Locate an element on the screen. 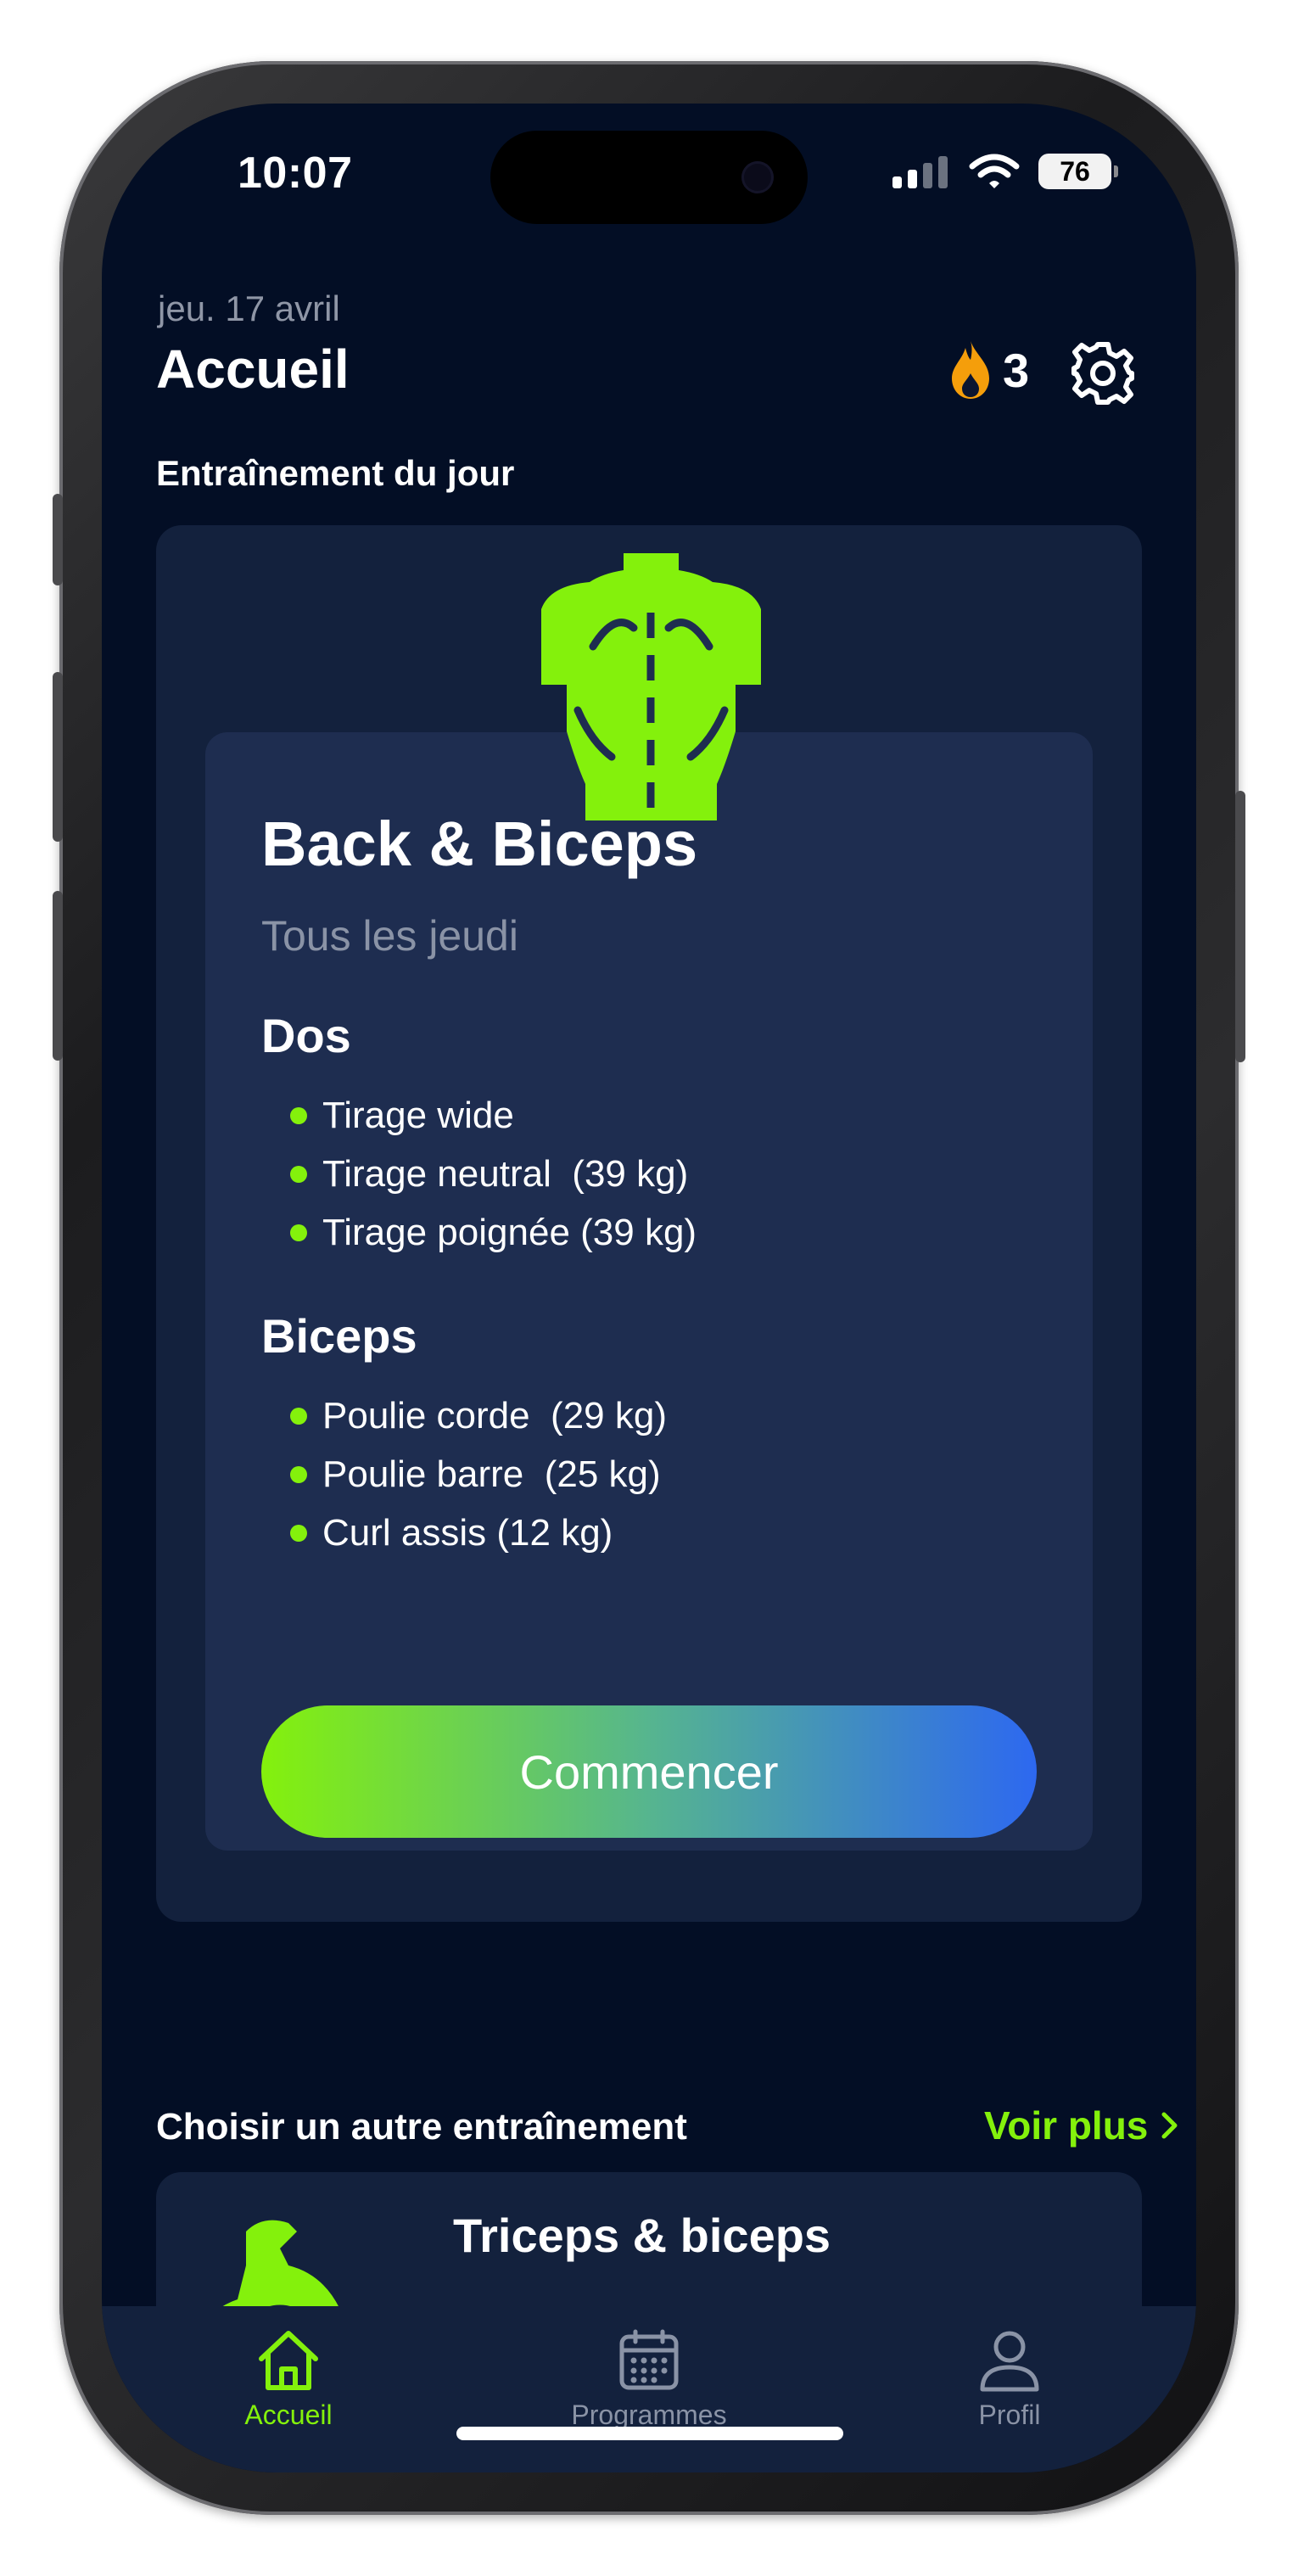 The height and width of the screenshot is (2576, 1298). battery-indicator: 76 is located at coordinates (1078, 171).